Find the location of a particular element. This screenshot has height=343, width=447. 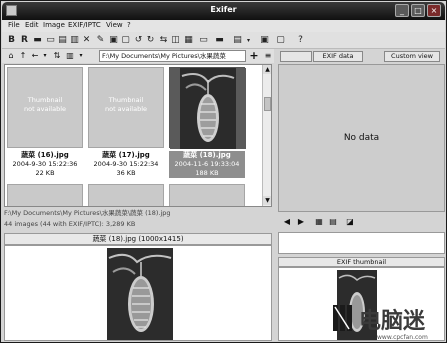

menu-bar: File Edit Image EXIF/IPTC View ? is located at coordinates (223, 26).